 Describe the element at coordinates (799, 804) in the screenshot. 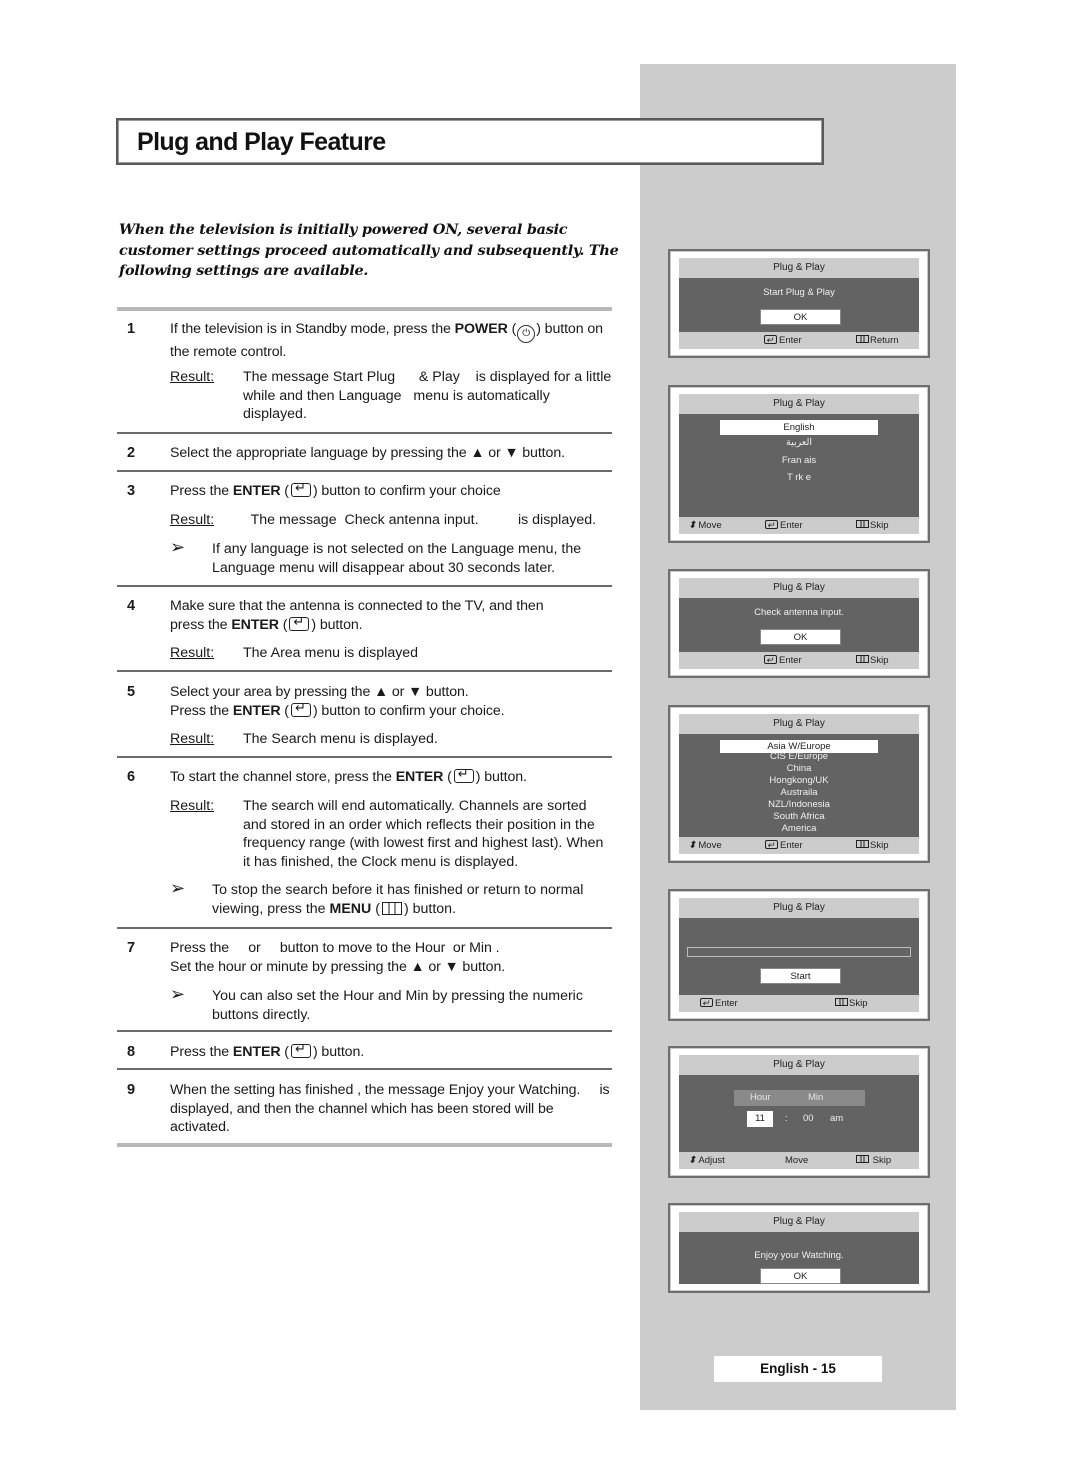

I see `area-option: NZL/Indonesia` at that location.